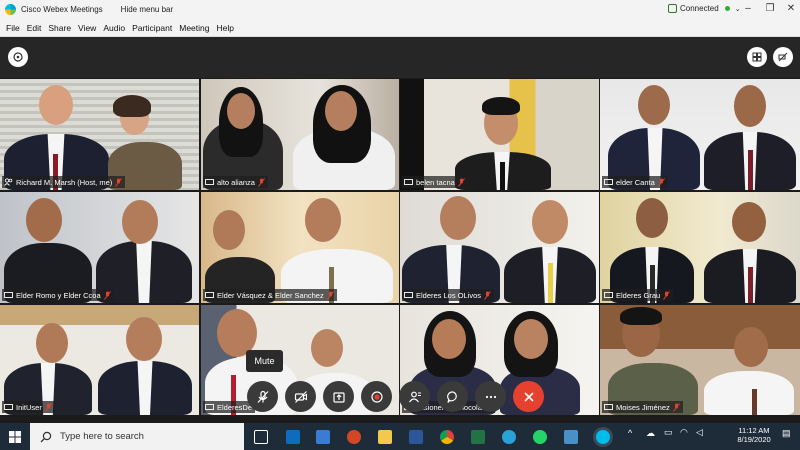 This screenshot has width=800, height=450. Describe the element at coordinates (62, 9) in the screenshot. I see `app-title: Cisco Webex Meetings` at that location.